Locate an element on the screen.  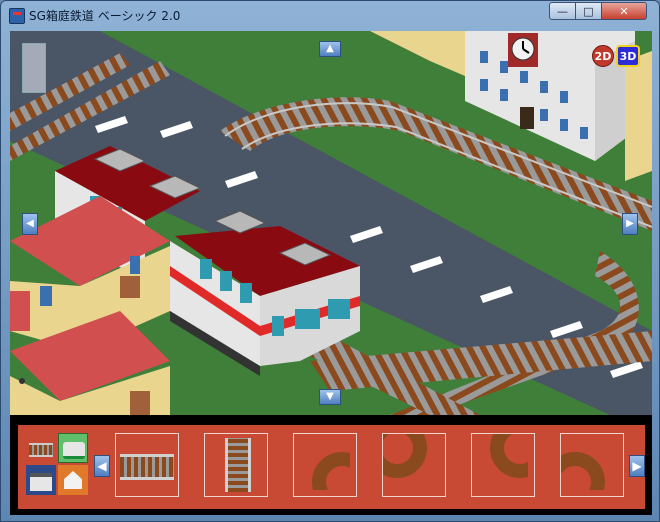
train-icon is located at coordinates (74, 450).